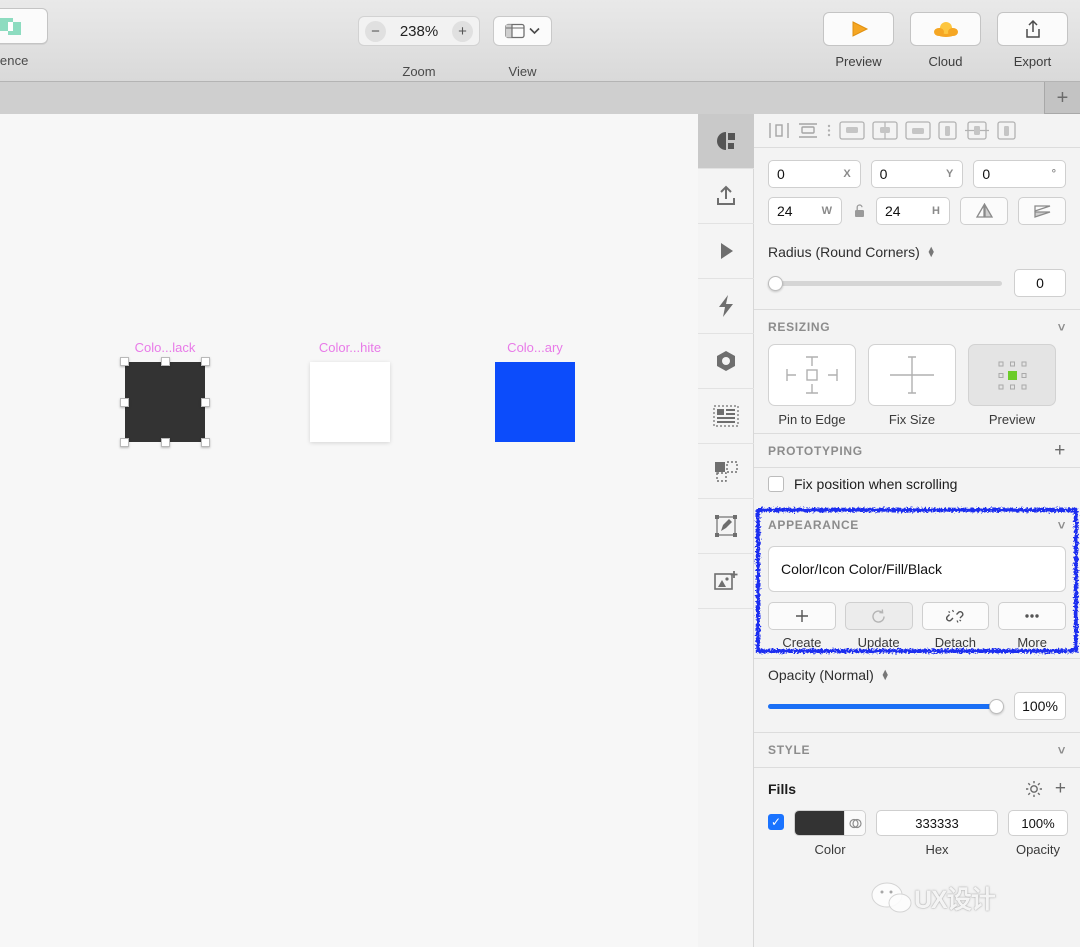  Describe the element at coordinates (858, 29) in the screenshot. I see `preview-button` at that location.